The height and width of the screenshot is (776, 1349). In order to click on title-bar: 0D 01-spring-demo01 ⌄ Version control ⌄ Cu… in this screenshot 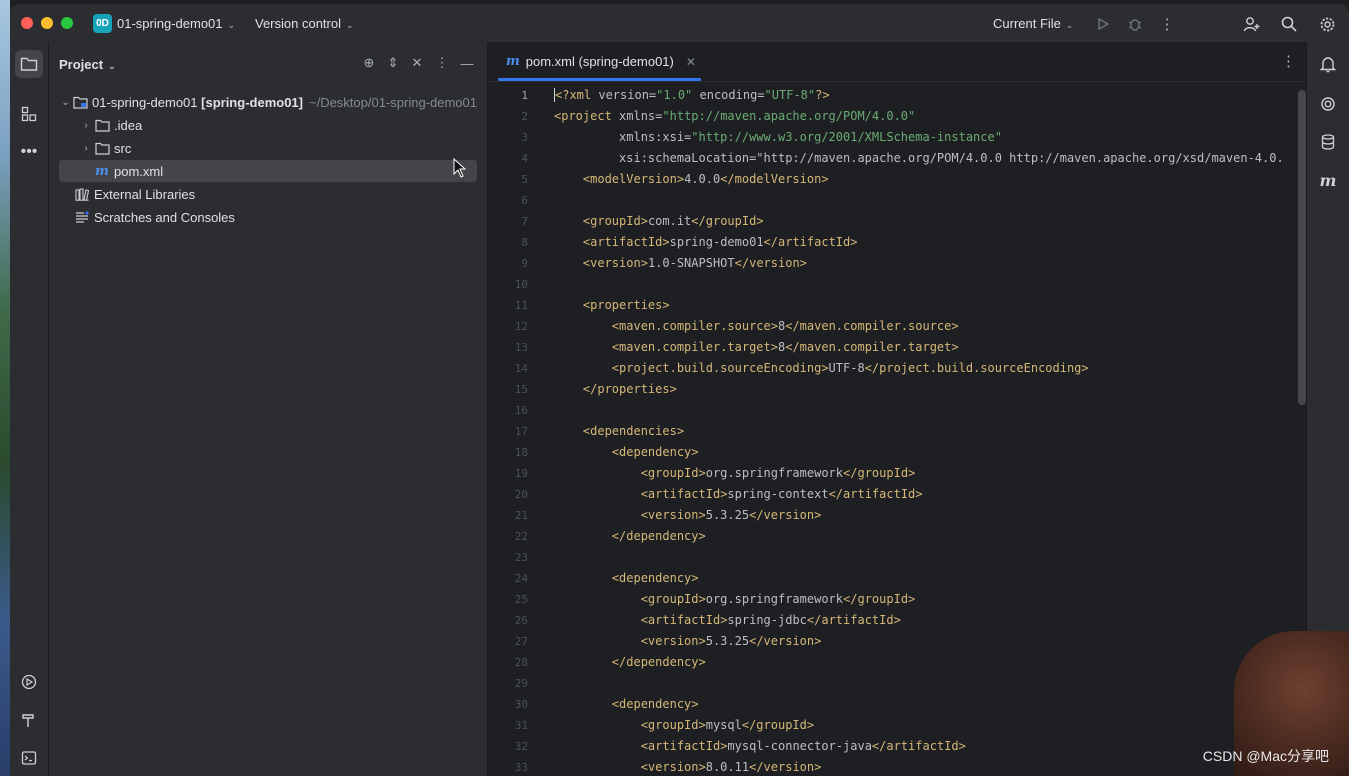, I will do `click(679, 23)`.